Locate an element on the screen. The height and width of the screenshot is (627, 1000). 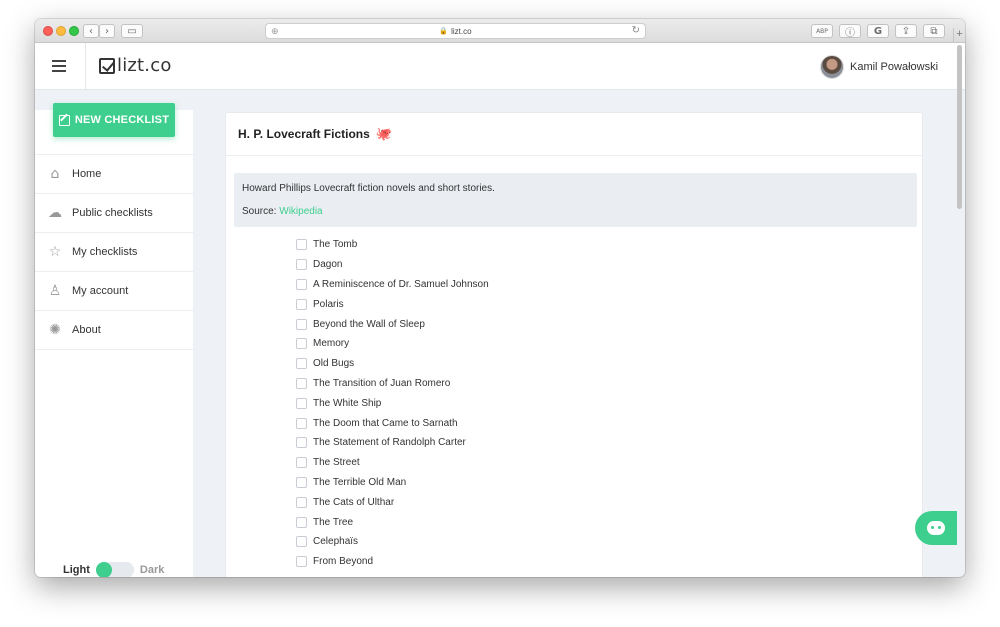
theme-toggle: Light Dark is located at coordinates (113, 569).